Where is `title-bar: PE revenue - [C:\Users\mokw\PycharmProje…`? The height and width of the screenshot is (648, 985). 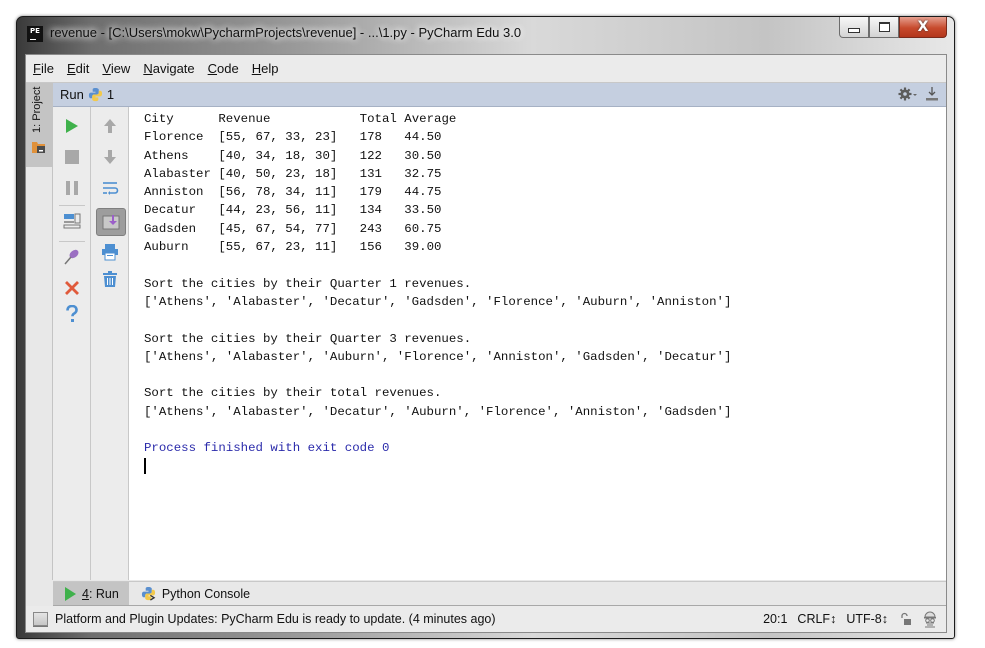
title-bar: PE revenue - [C:\Users\mokw\PycharmProje… is located at coordinates (485, 35).